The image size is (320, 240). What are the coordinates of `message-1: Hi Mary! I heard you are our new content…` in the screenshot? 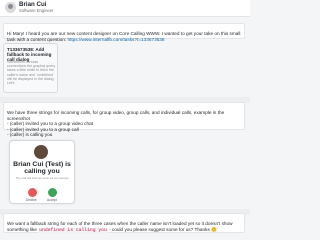 It's located at (124, 32).